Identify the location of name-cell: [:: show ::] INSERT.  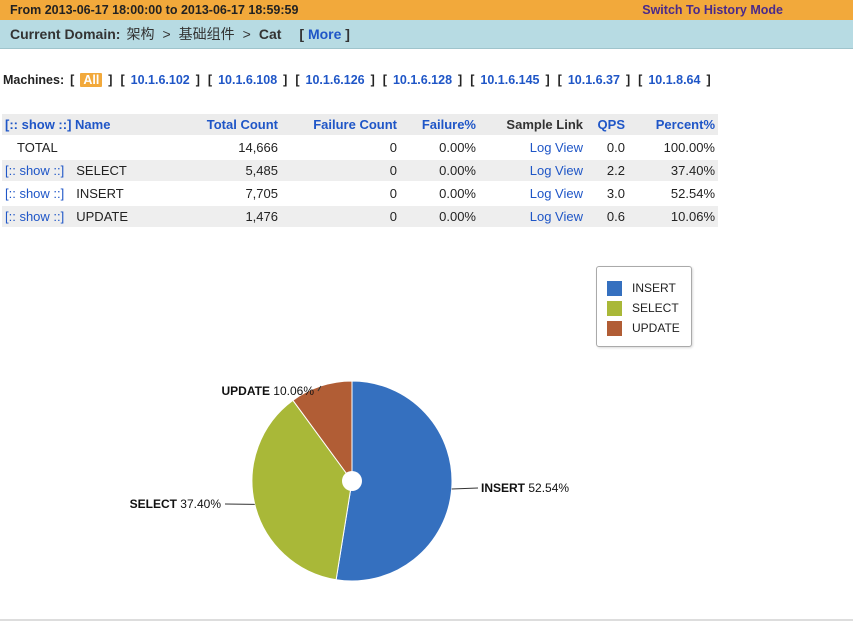
(88, 193).